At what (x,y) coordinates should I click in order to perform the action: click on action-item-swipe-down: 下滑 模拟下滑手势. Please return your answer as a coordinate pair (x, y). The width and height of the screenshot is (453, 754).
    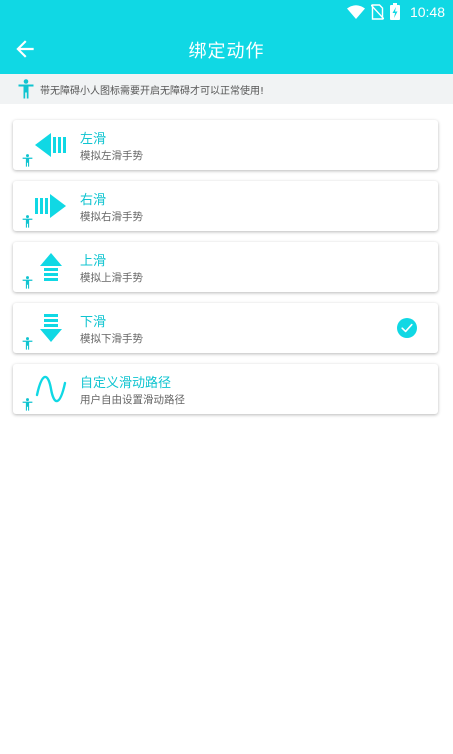
    Looking at the image, I should click on (225, 328).